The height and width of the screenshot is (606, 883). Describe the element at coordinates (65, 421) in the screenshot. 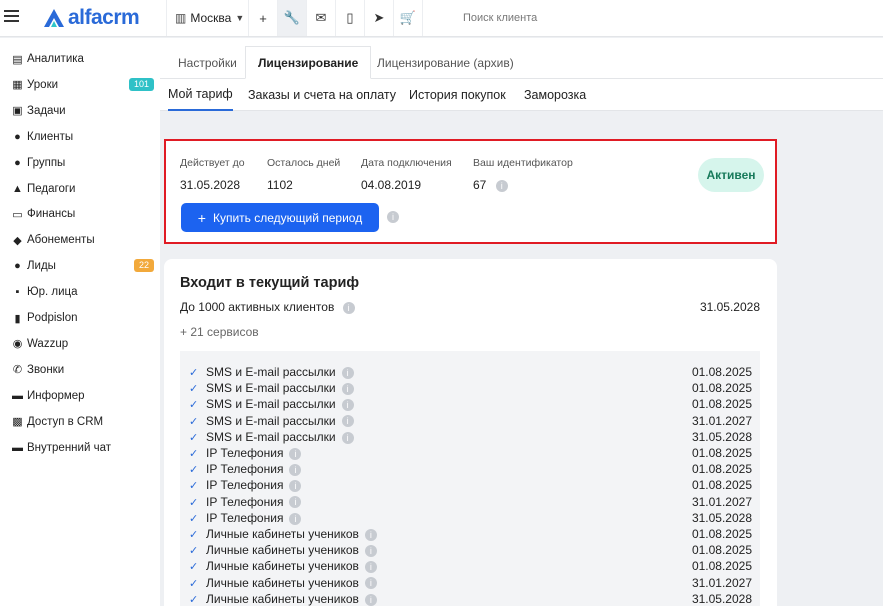

I see `sidebar-item-label: Доступ в CRM` at that location.